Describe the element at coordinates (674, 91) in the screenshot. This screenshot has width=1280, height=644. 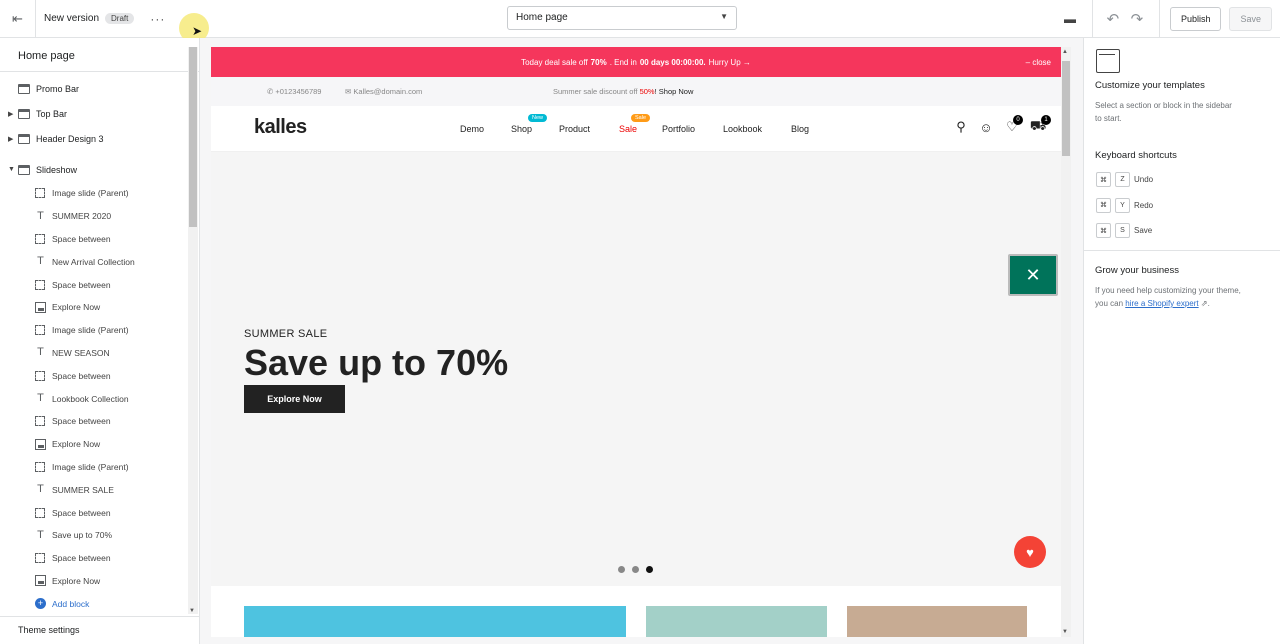
I see `shop-now-link: ! Shop Now` at that location.